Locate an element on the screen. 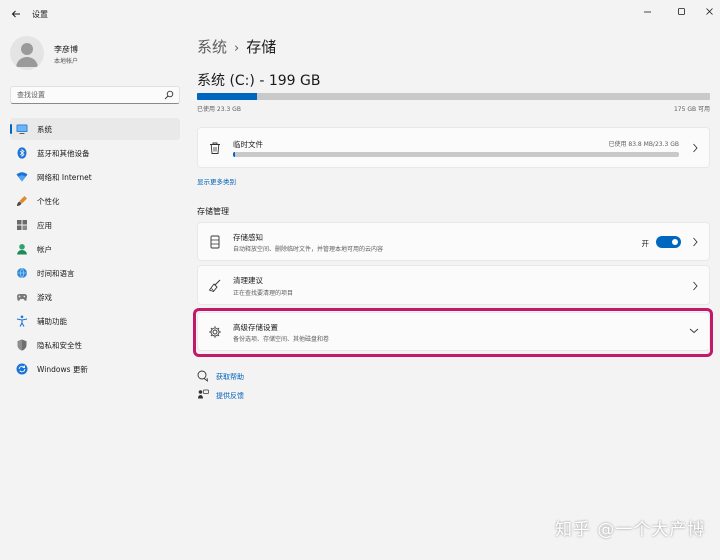  temp-files-fill is located at coordinates (234, 154).